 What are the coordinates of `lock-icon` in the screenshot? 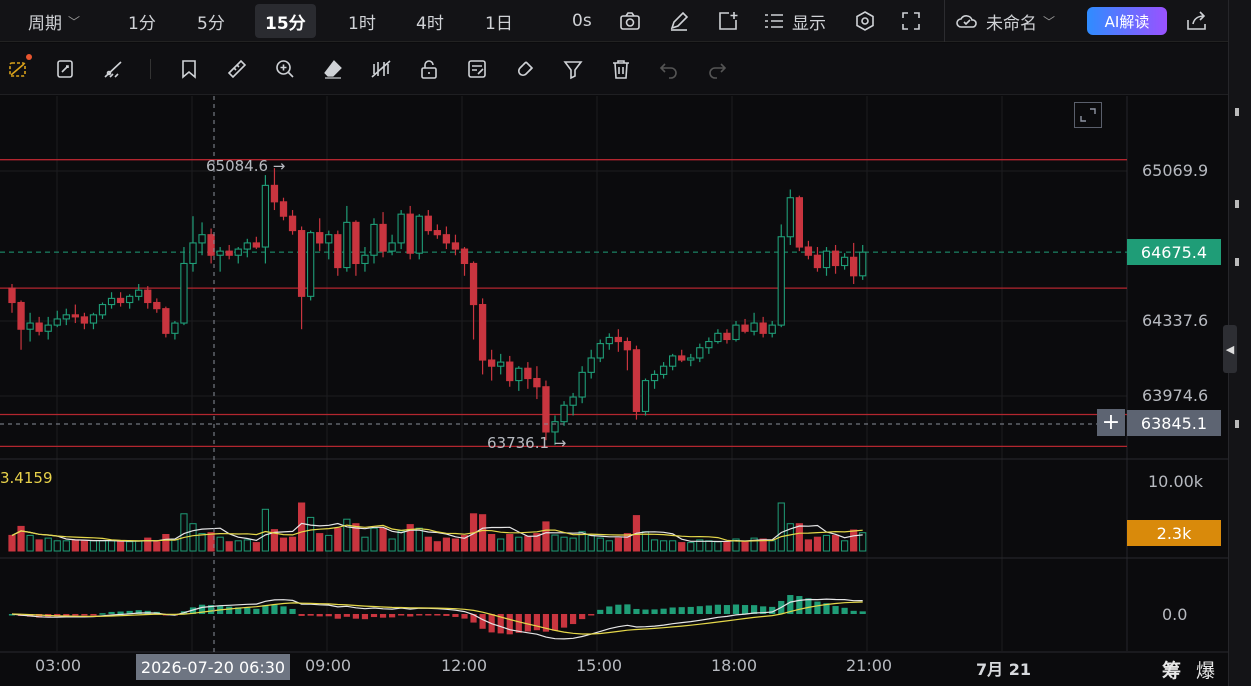 It's located at (429, 69).